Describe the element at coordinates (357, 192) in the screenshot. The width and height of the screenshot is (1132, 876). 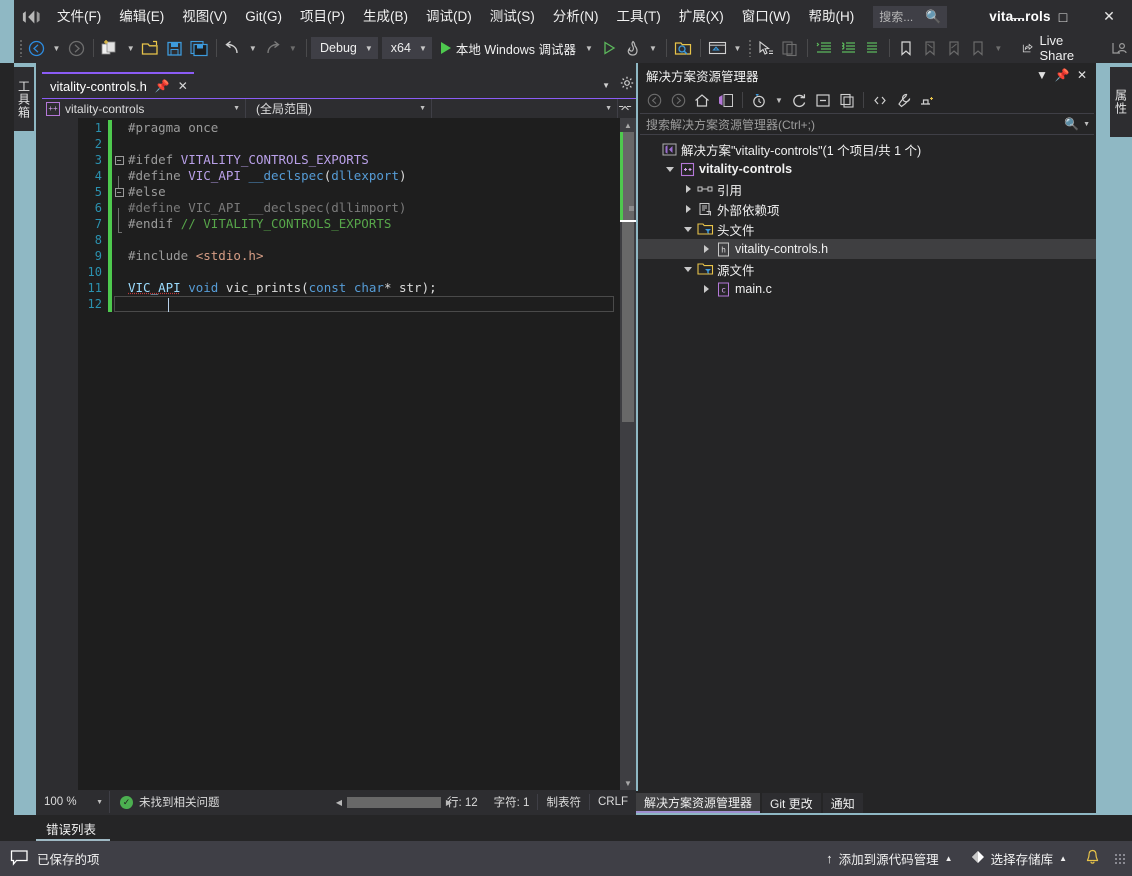
I see `code-line: 5 − #else` at that location.